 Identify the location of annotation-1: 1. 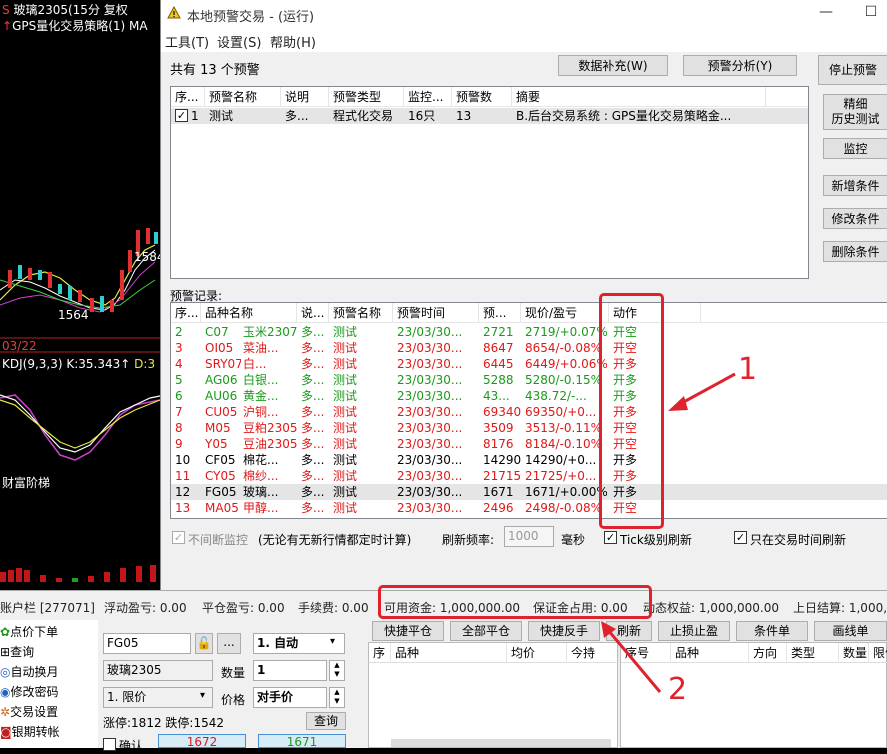
(748, 369).